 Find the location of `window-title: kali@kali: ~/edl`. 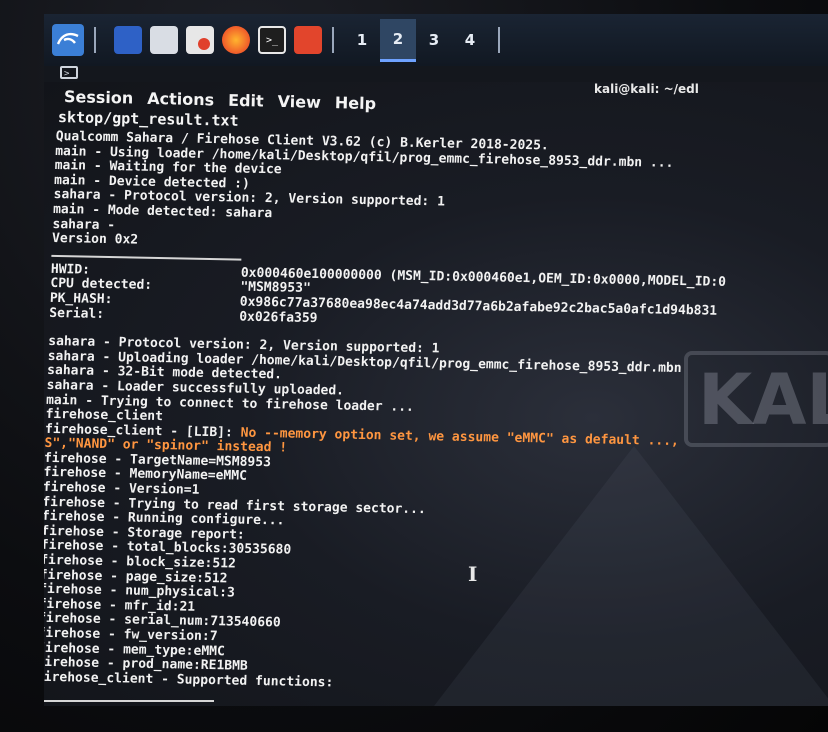

window-title: kali@kali: ~/edl is located at coordinates (646, 89).